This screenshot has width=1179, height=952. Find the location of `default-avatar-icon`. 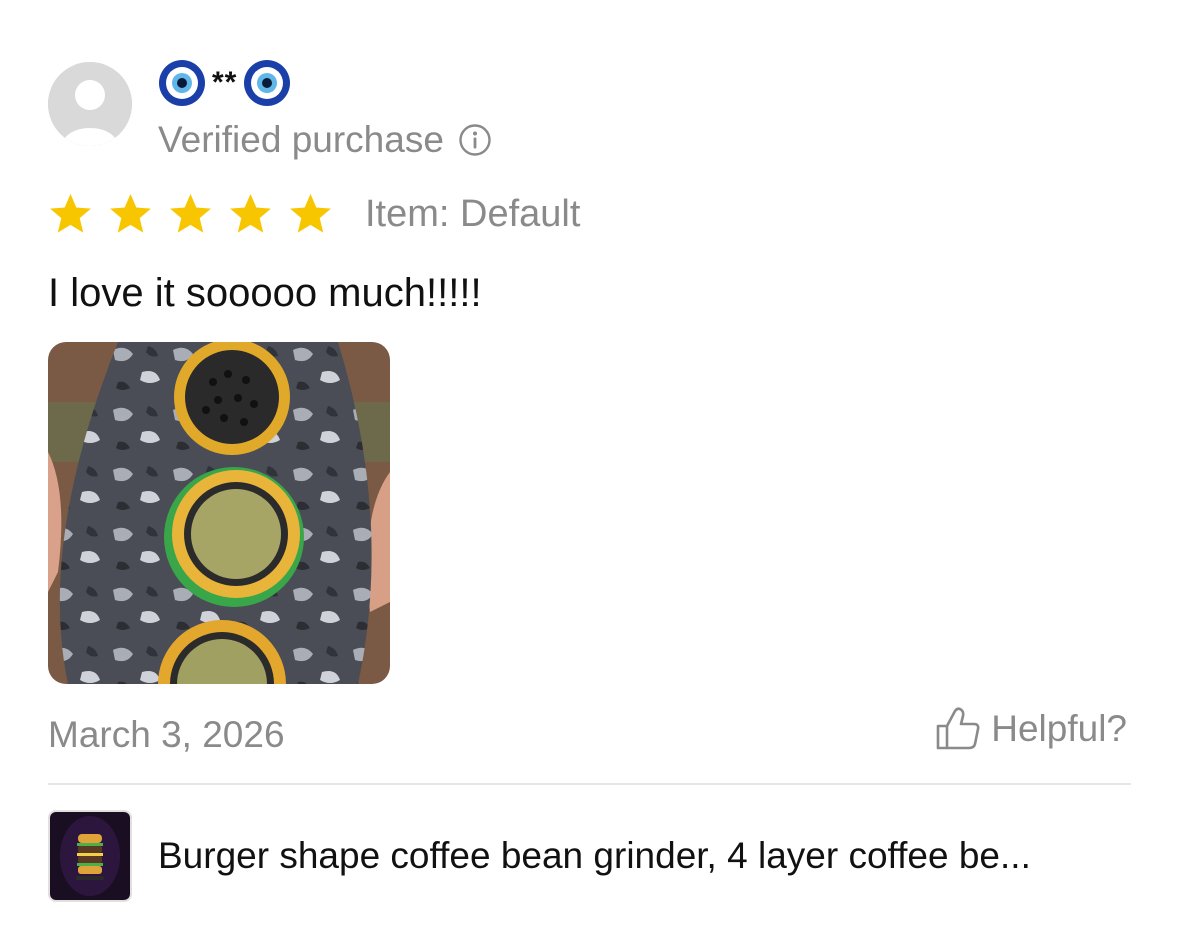

default-avatar-icon is located at coordinates (90, 104).